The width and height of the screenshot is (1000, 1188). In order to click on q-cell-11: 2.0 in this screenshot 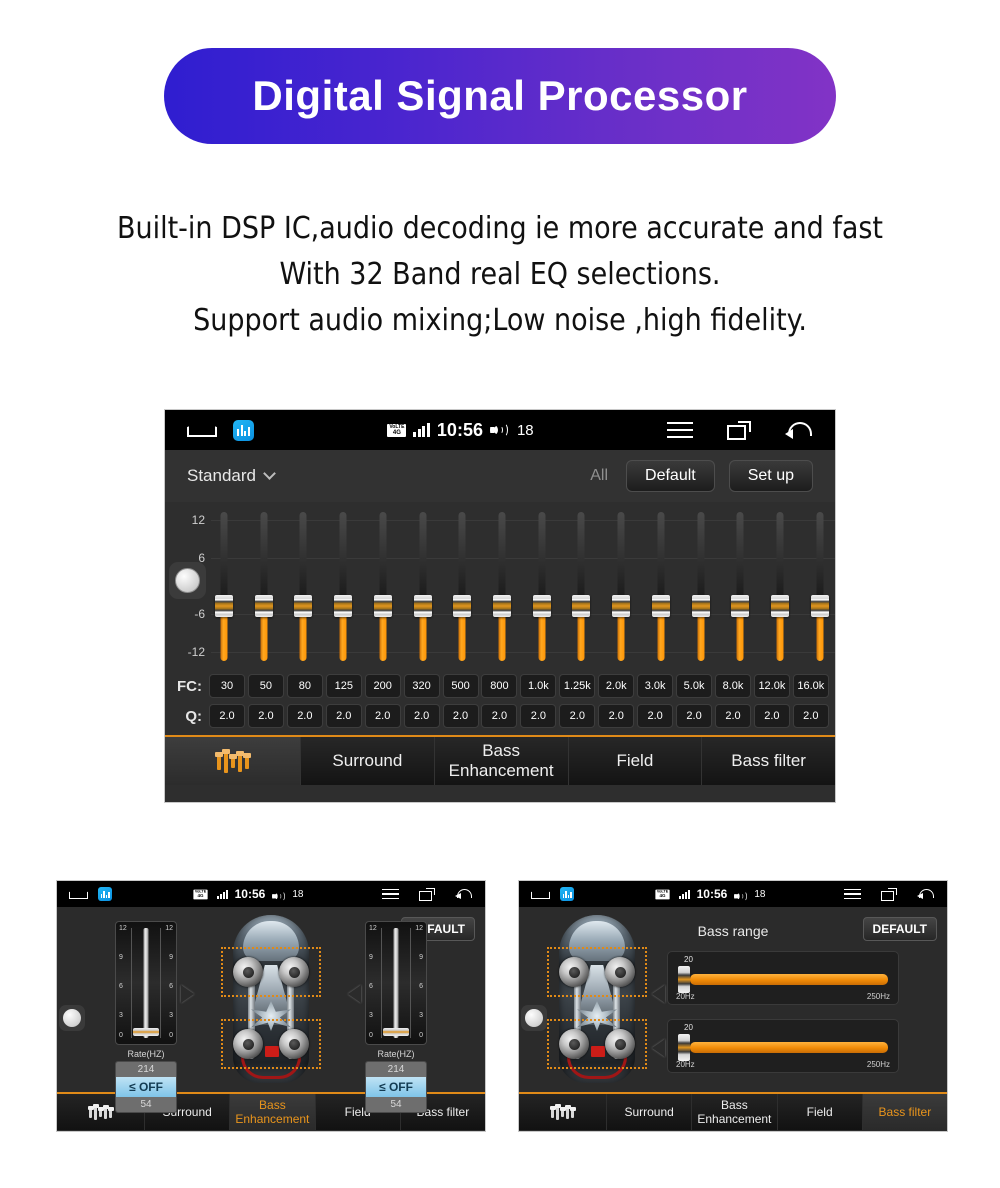, I will do `click(655, 716)`.